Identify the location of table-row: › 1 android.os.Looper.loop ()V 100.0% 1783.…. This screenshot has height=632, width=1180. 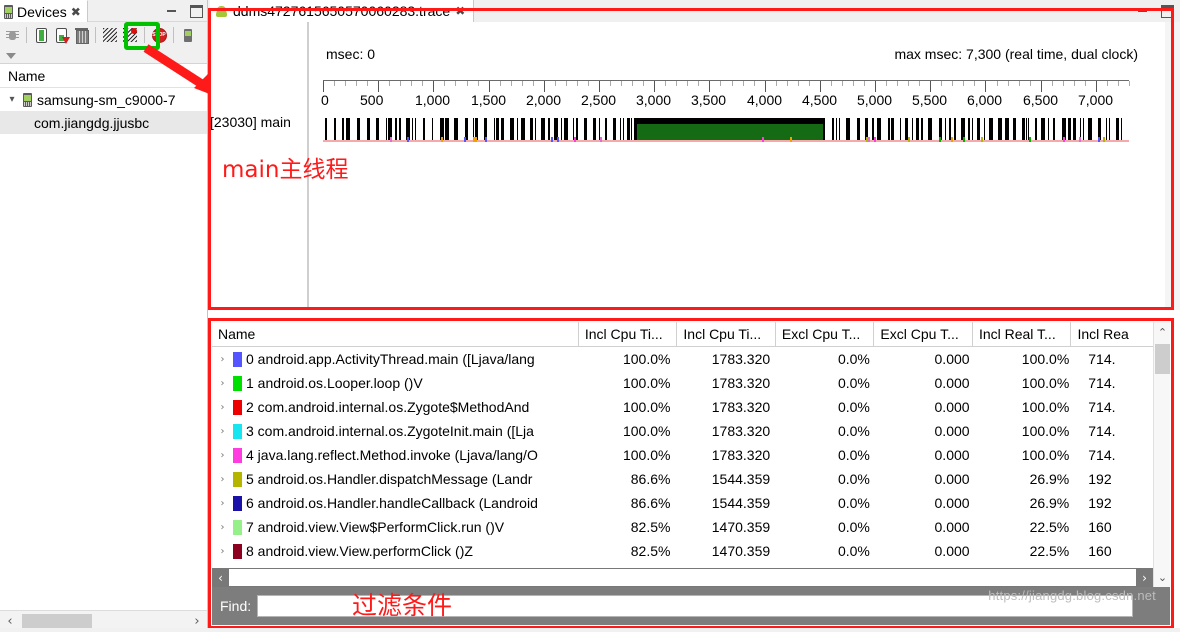
(691, 383).